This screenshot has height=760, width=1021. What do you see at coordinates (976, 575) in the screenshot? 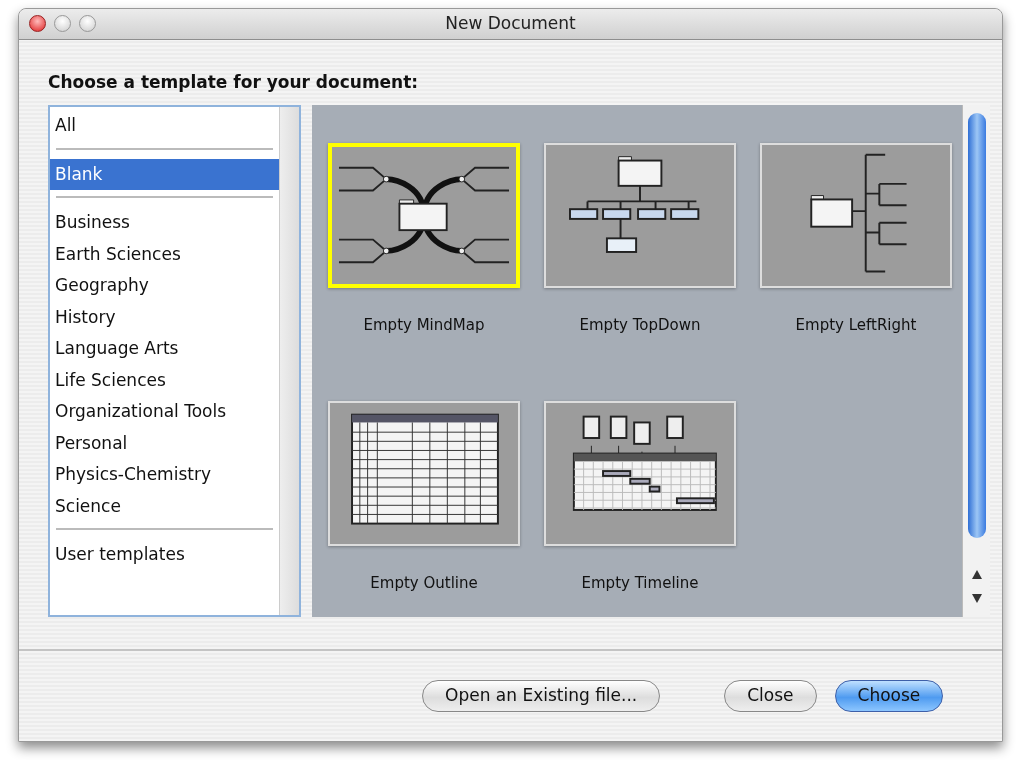
I see `scroll-up-icon` at bounding box center [976, 575].